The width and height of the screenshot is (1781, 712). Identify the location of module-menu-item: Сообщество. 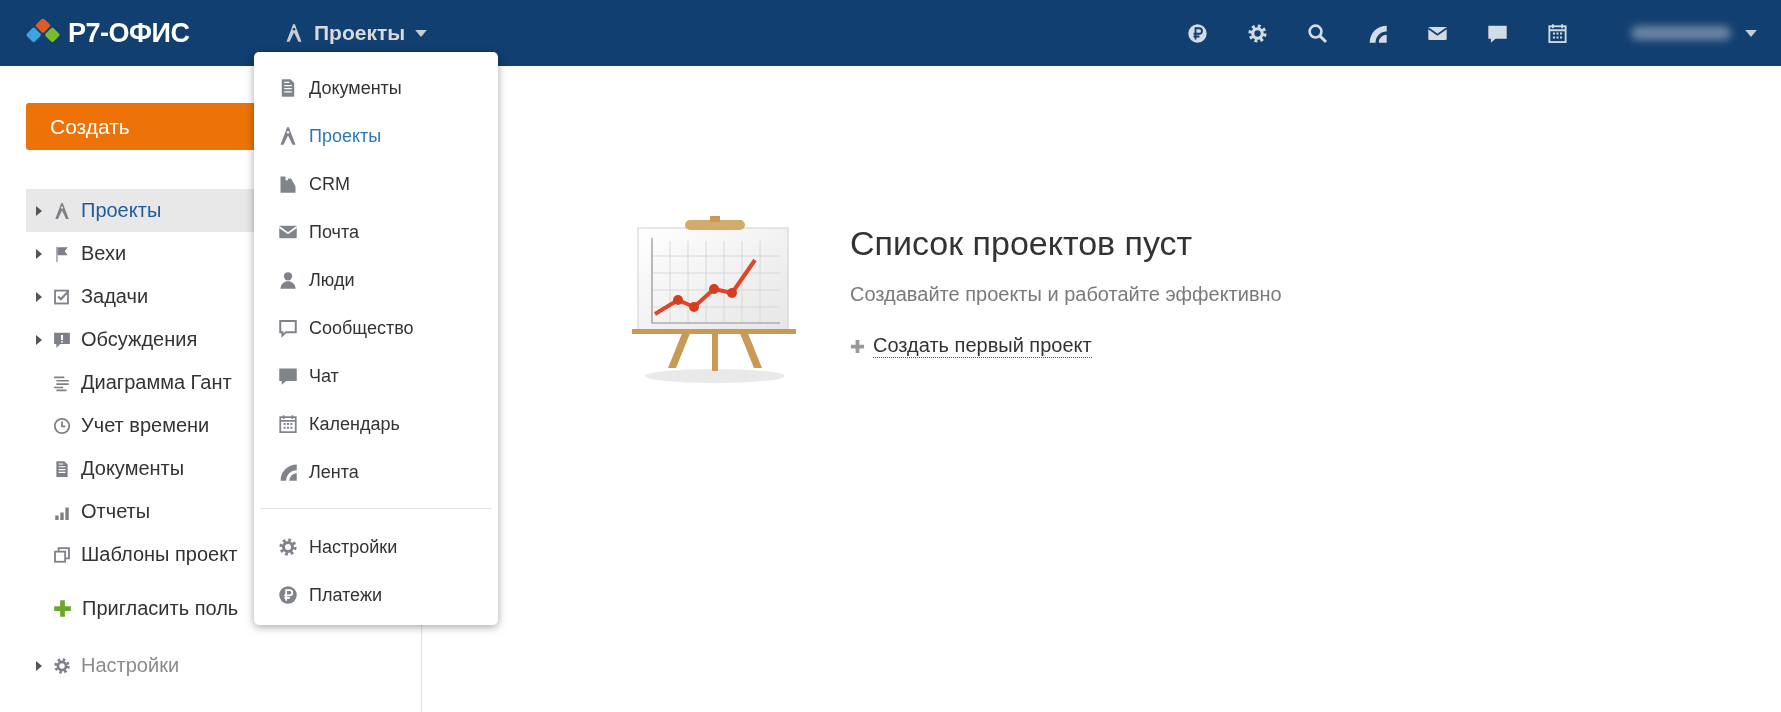
(376, 328).